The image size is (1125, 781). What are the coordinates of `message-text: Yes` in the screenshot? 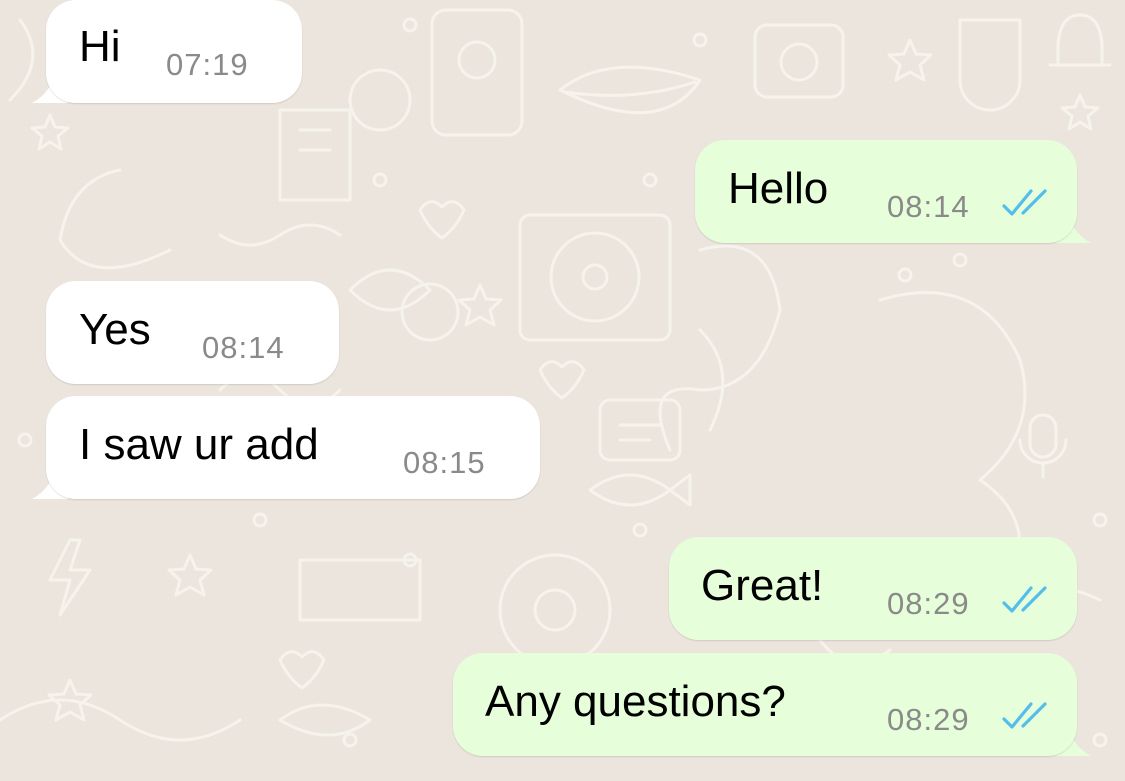 It's located at (115, 329).